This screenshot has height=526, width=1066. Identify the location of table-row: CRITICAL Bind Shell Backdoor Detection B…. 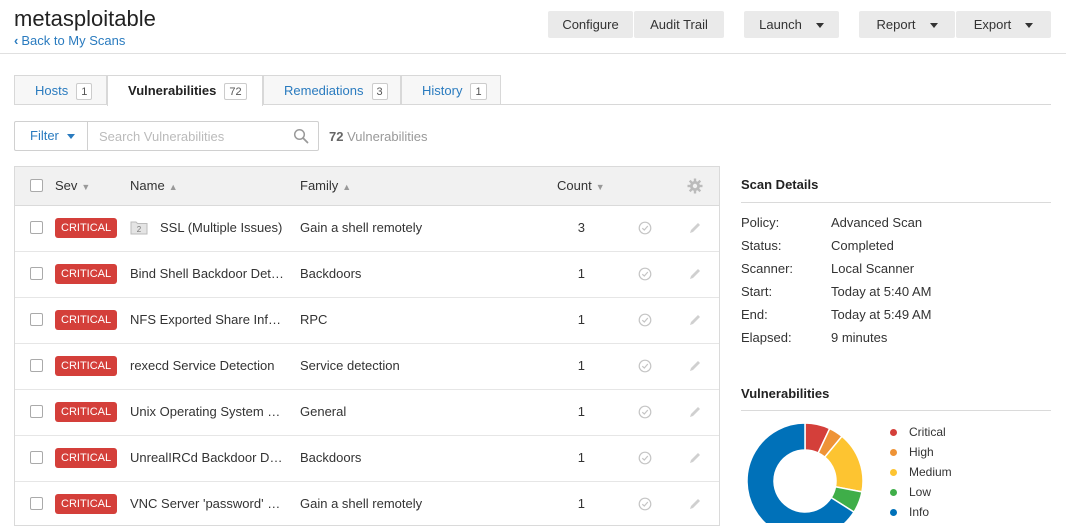
(367, 274).